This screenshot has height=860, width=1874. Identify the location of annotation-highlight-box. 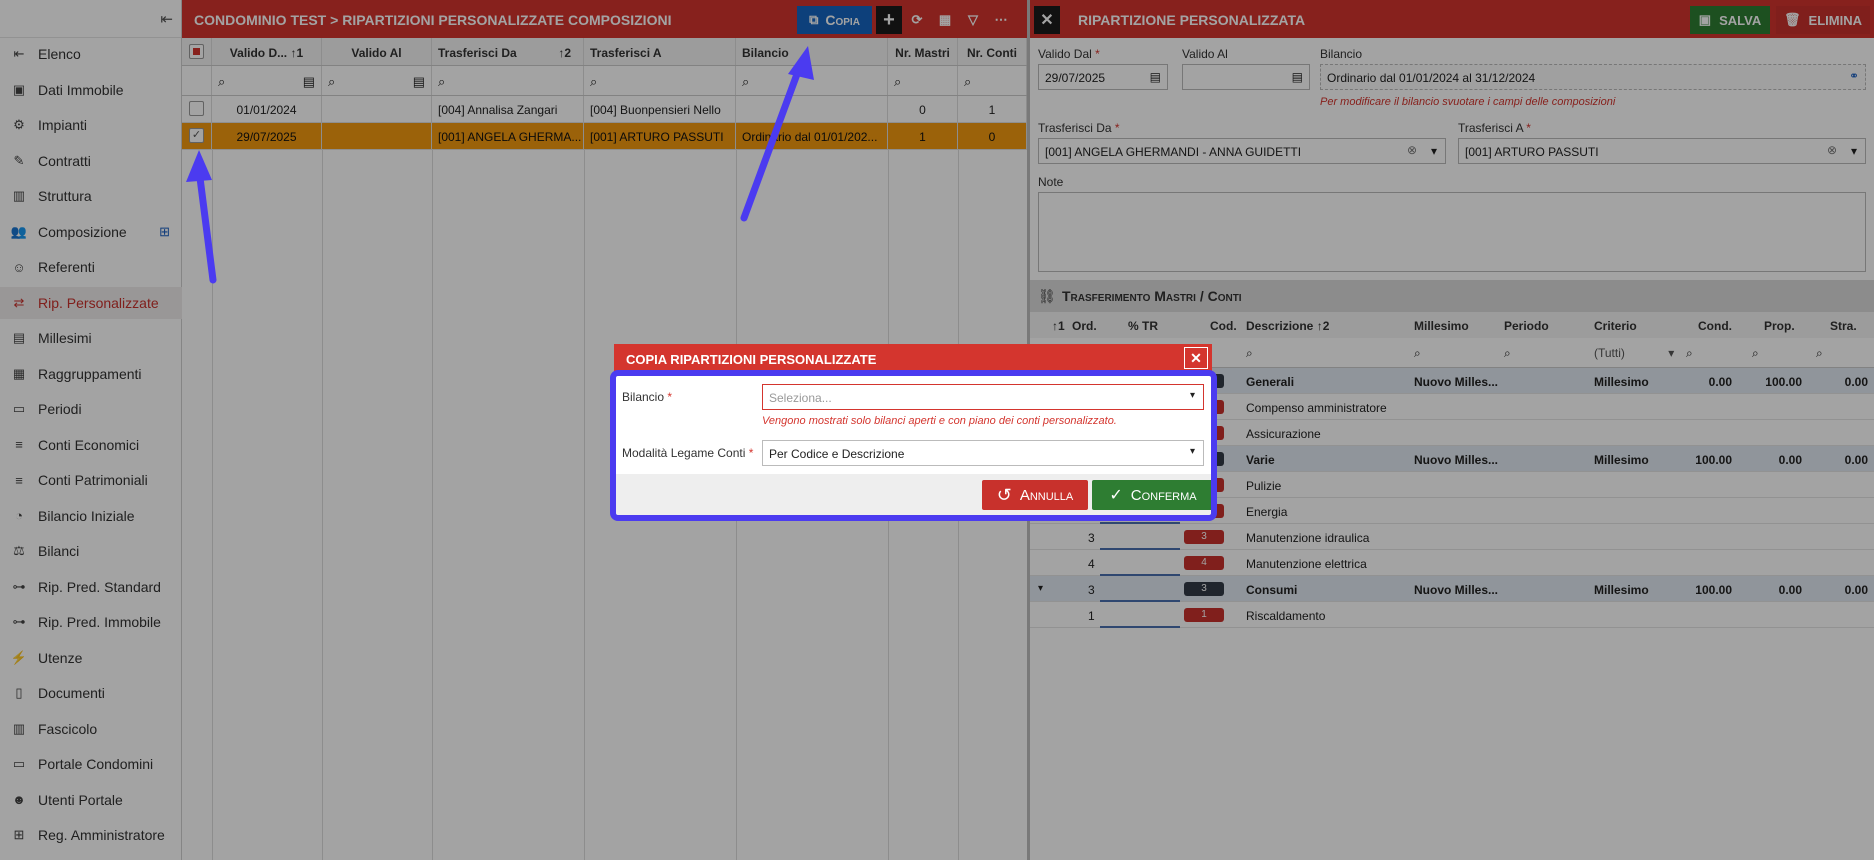
(913, 445).